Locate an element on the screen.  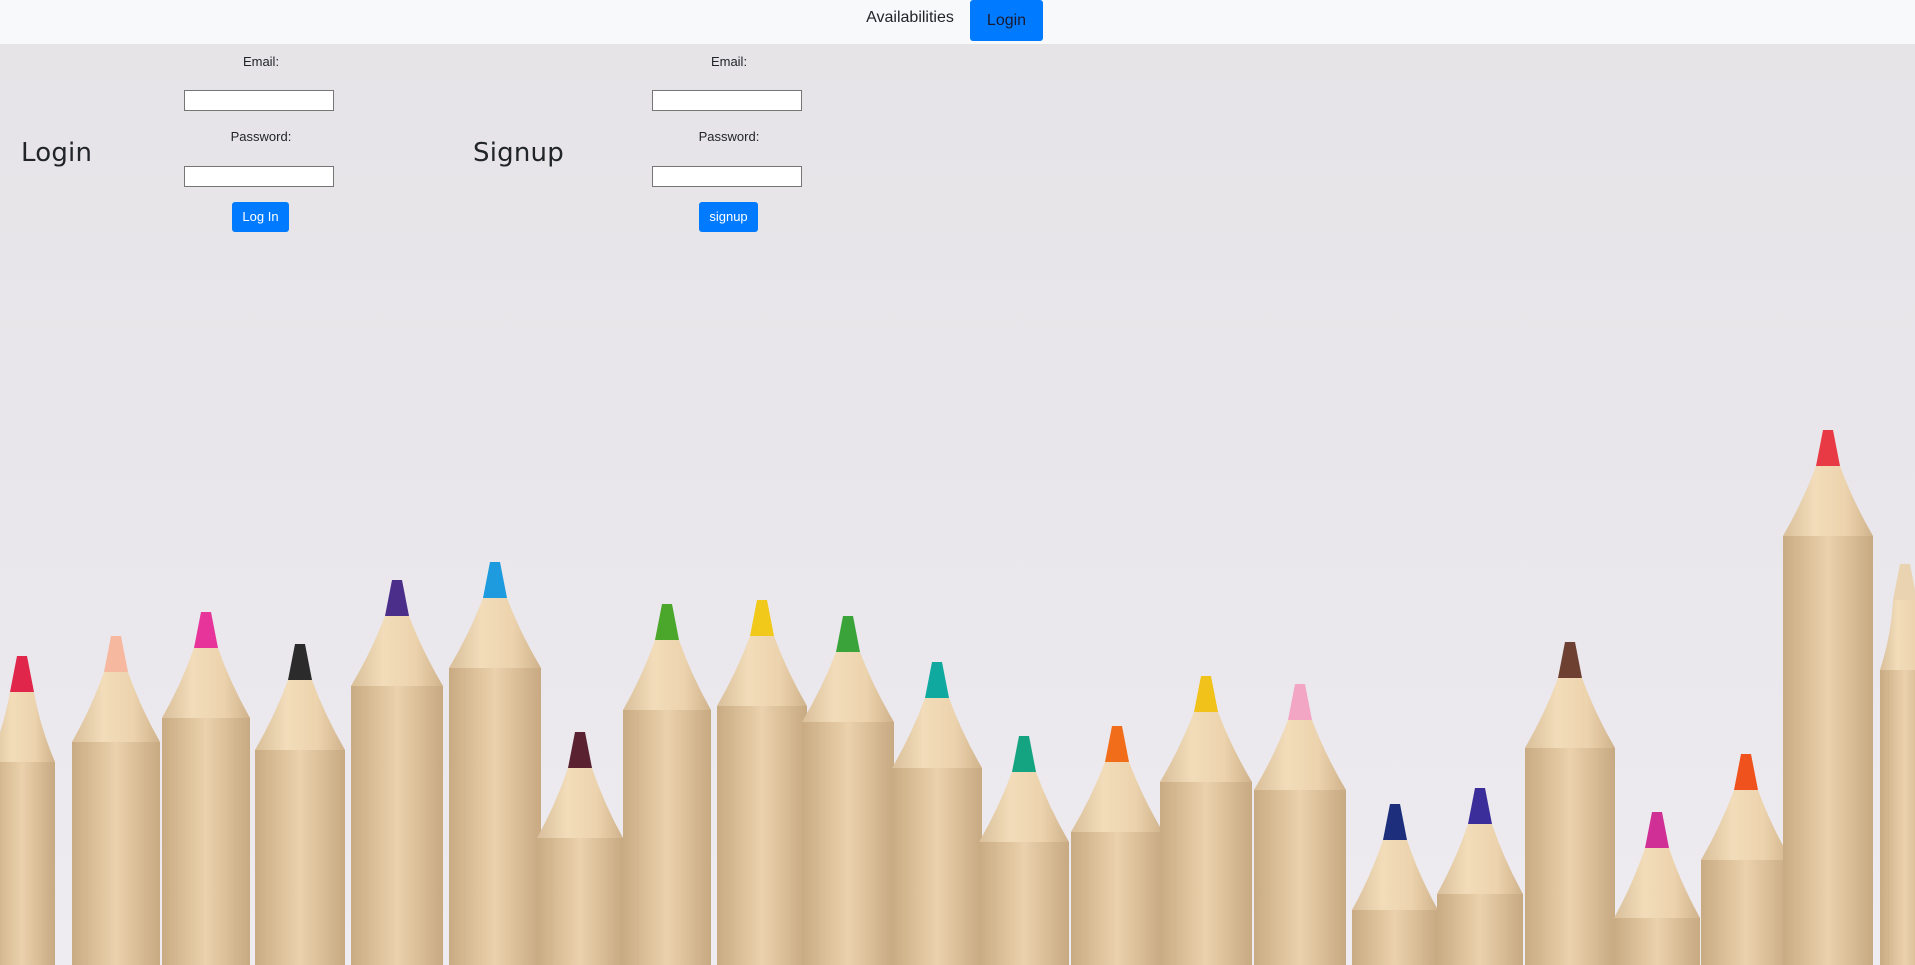
signup-password-label: Password: is located at coordinates (729, 136).